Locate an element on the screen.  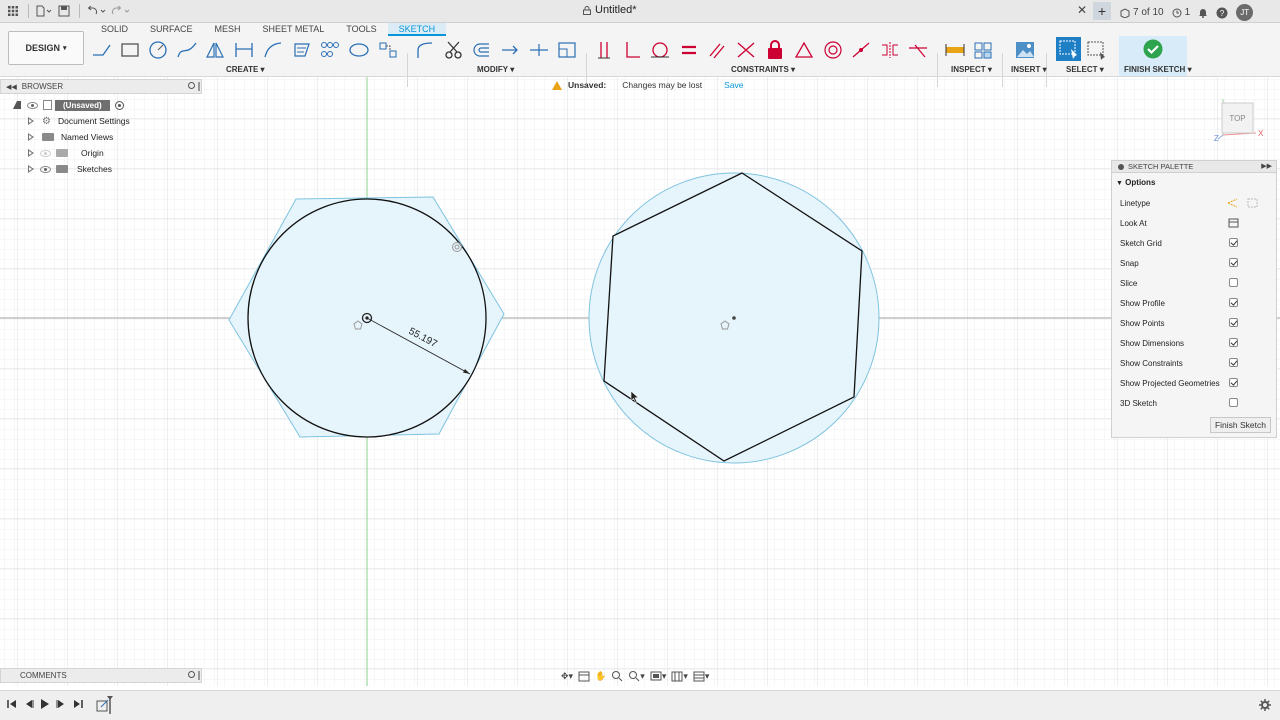
step-back-icon is located at coordinates (29, 704).